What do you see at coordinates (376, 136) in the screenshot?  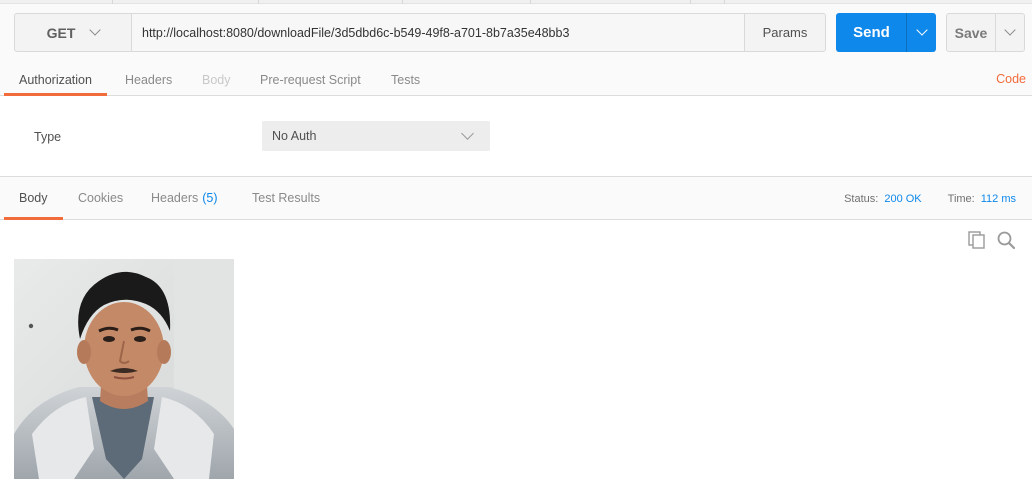 I see `auth-type-select: No Auth` at bounding box center [376, 136].